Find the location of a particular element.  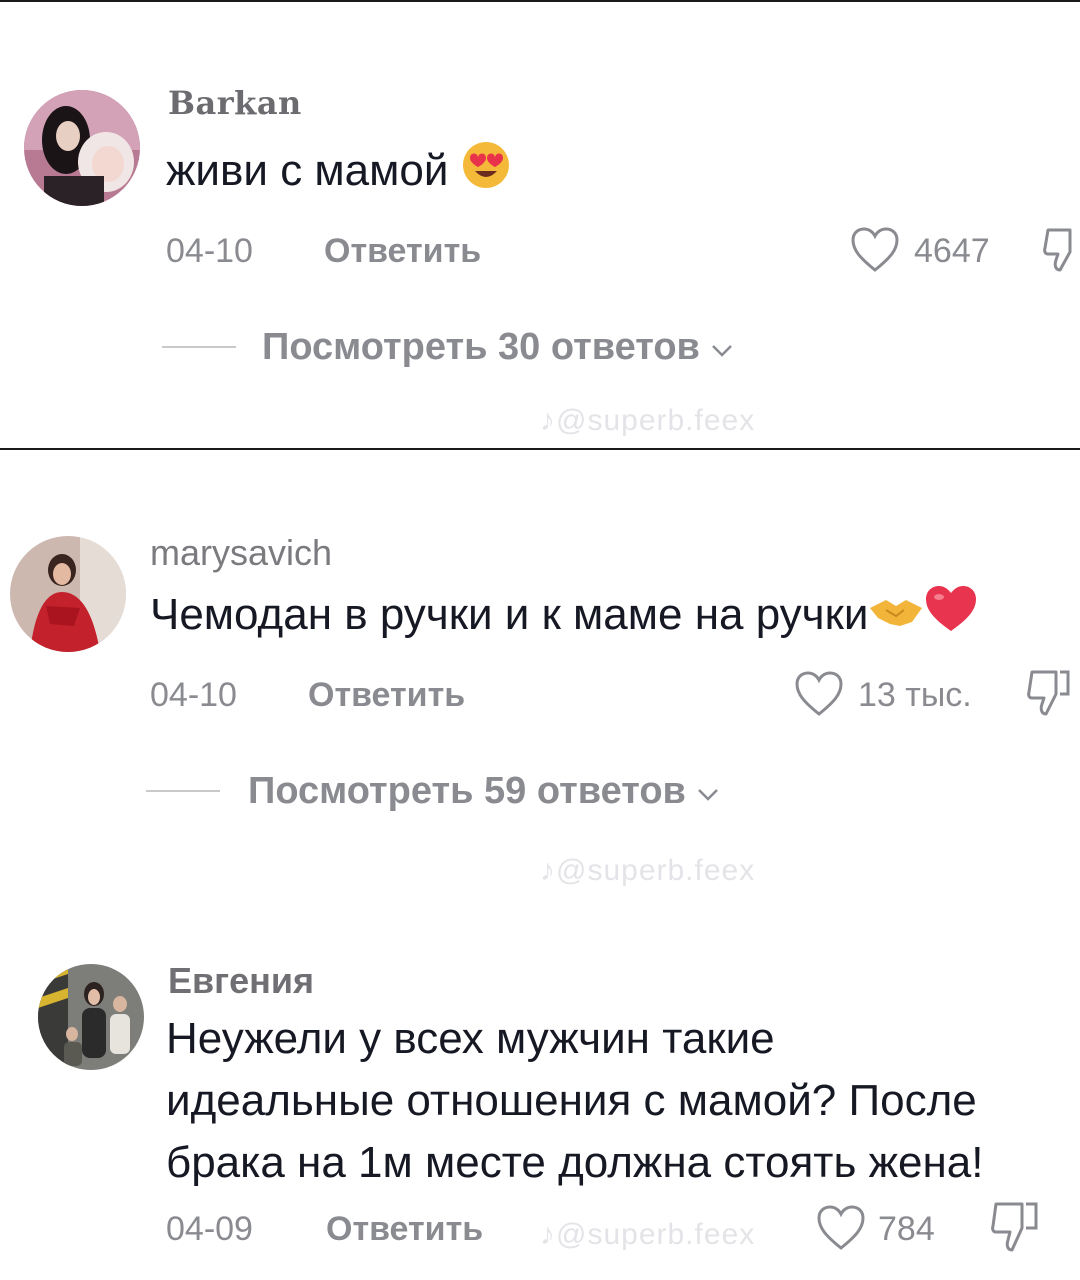

like-count: 4647 is located at coordinates (952, 251).